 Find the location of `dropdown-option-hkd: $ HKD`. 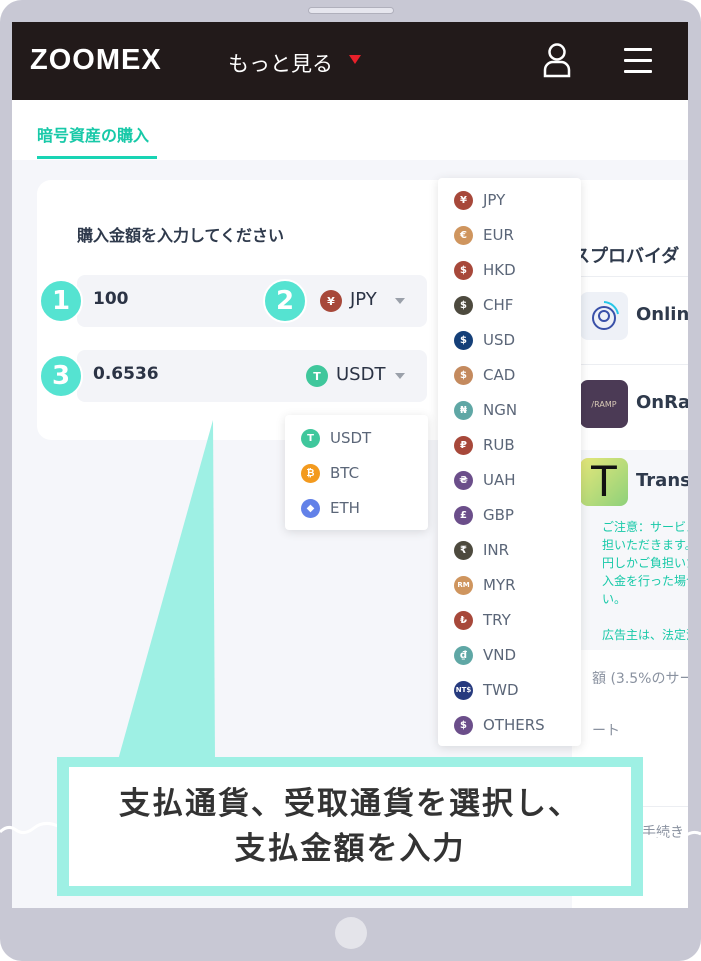

dropdown-option-hkd: $ HKD is located at coordinates (485, 270).